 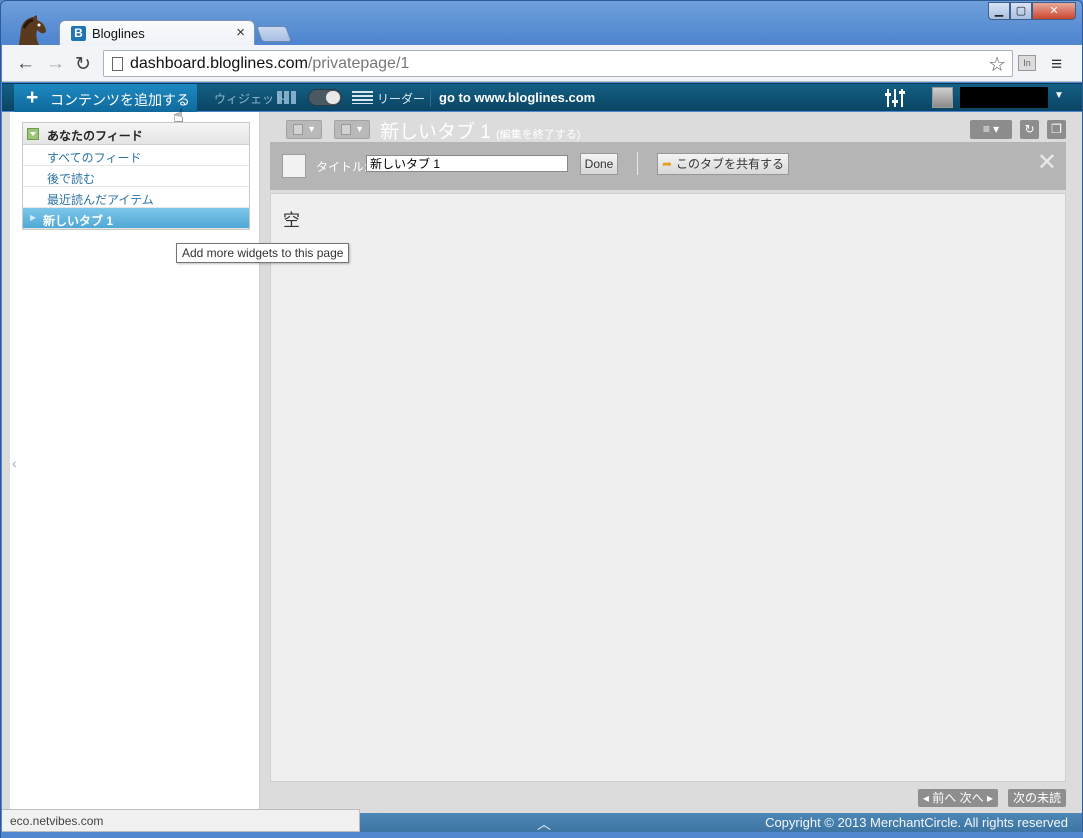 What do you see at coordinates (1004, 97) in the screenshot?
I see `username-redacted` at bounding box center [1004, 97].